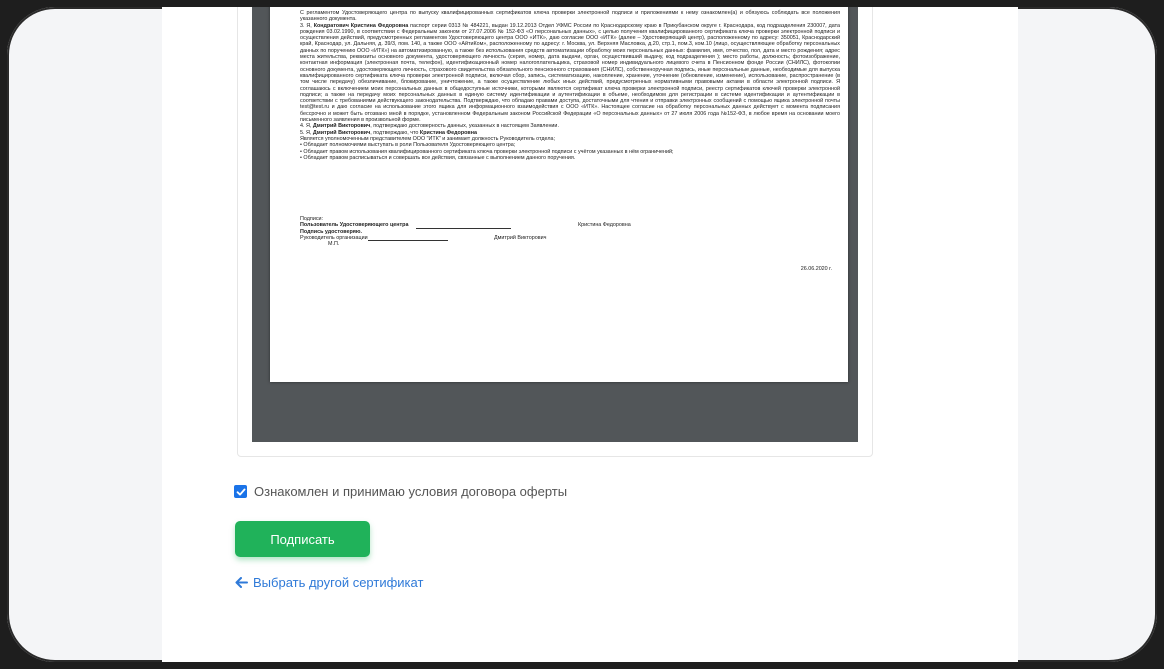 This screenshot has width=1164, height=669. Describe the element at coordinates (520, 237) in the screenshot. I see `head-name: Дмитрий Викторович` at that location.